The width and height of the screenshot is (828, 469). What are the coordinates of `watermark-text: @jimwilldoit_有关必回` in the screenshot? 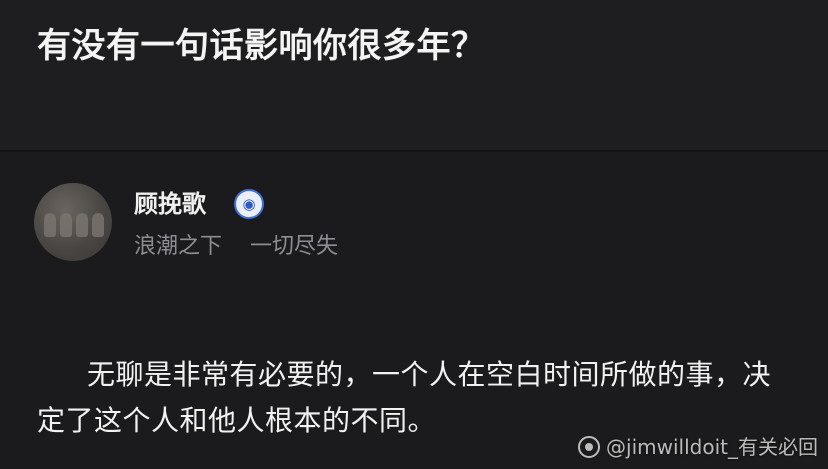 It's located at (712, 447).